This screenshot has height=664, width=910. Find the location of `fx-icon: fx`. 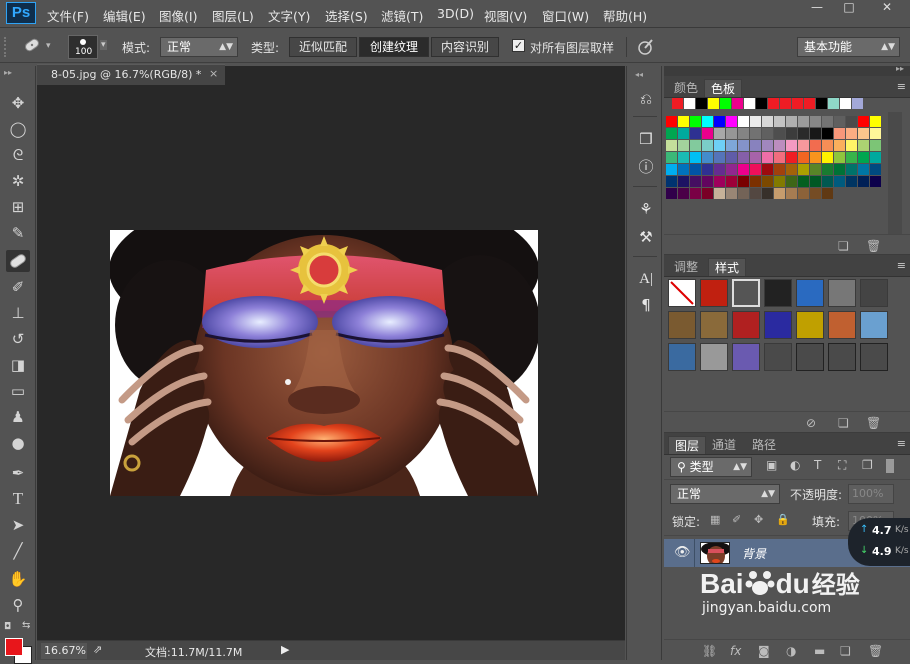

fx-icon: fx is located at coordinates (735, 651).